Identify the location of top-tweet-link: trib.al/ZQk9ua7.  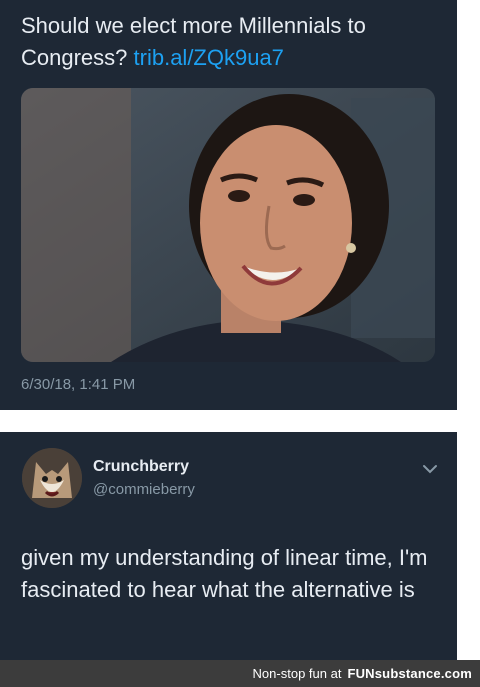
(209, 57).